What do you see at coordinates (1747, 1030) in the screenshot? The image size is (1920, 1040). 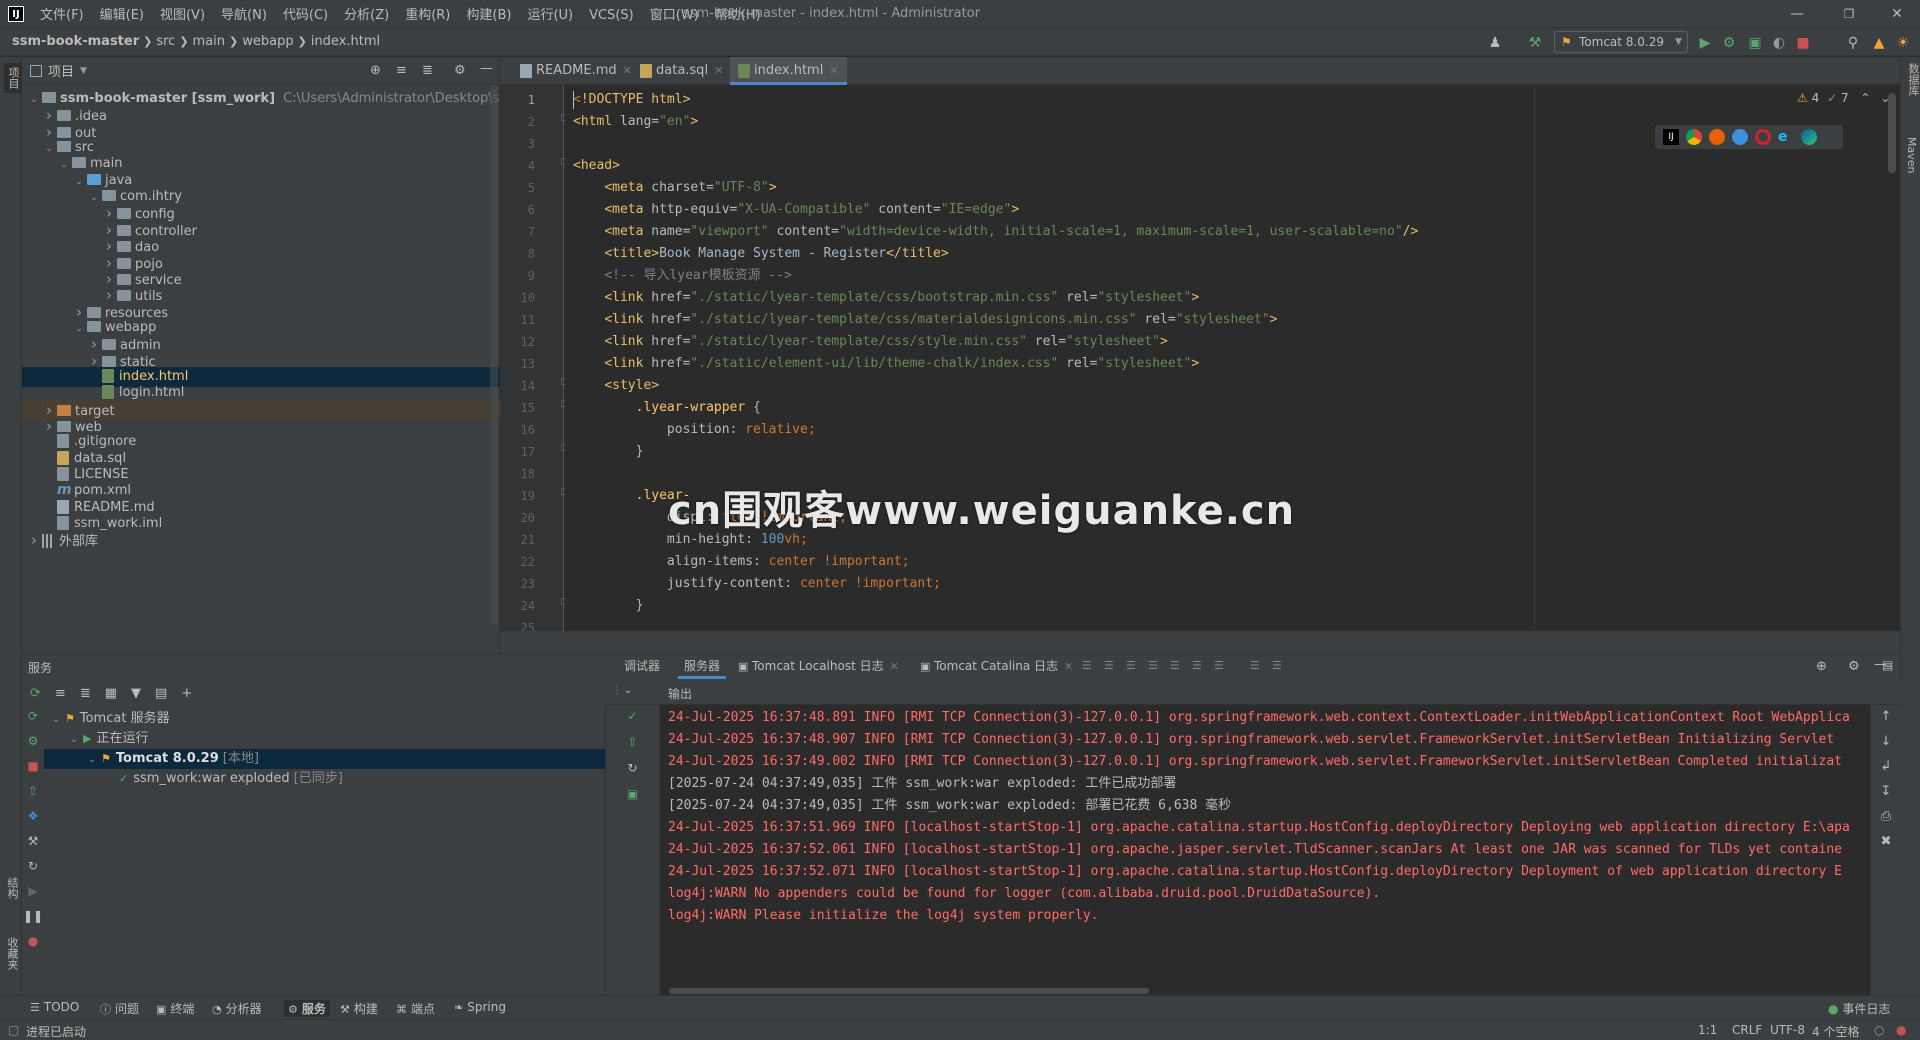 I see `line-separator: CRLF` at bounding box center [1747, 1030].